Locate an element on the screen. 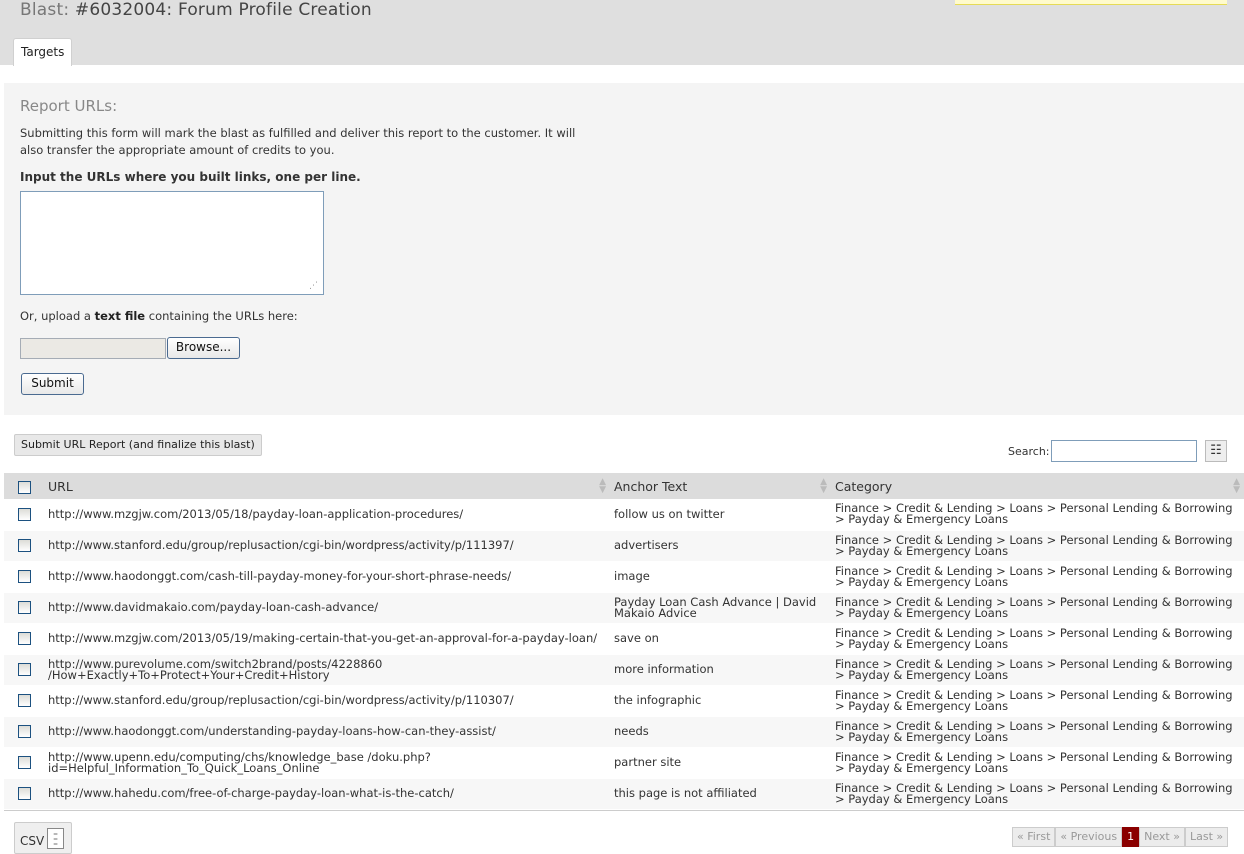 Image resolution: width=1244 pixels, height=854 pixels. pager-previous: « Previous is located at coordinates (1089, 837).